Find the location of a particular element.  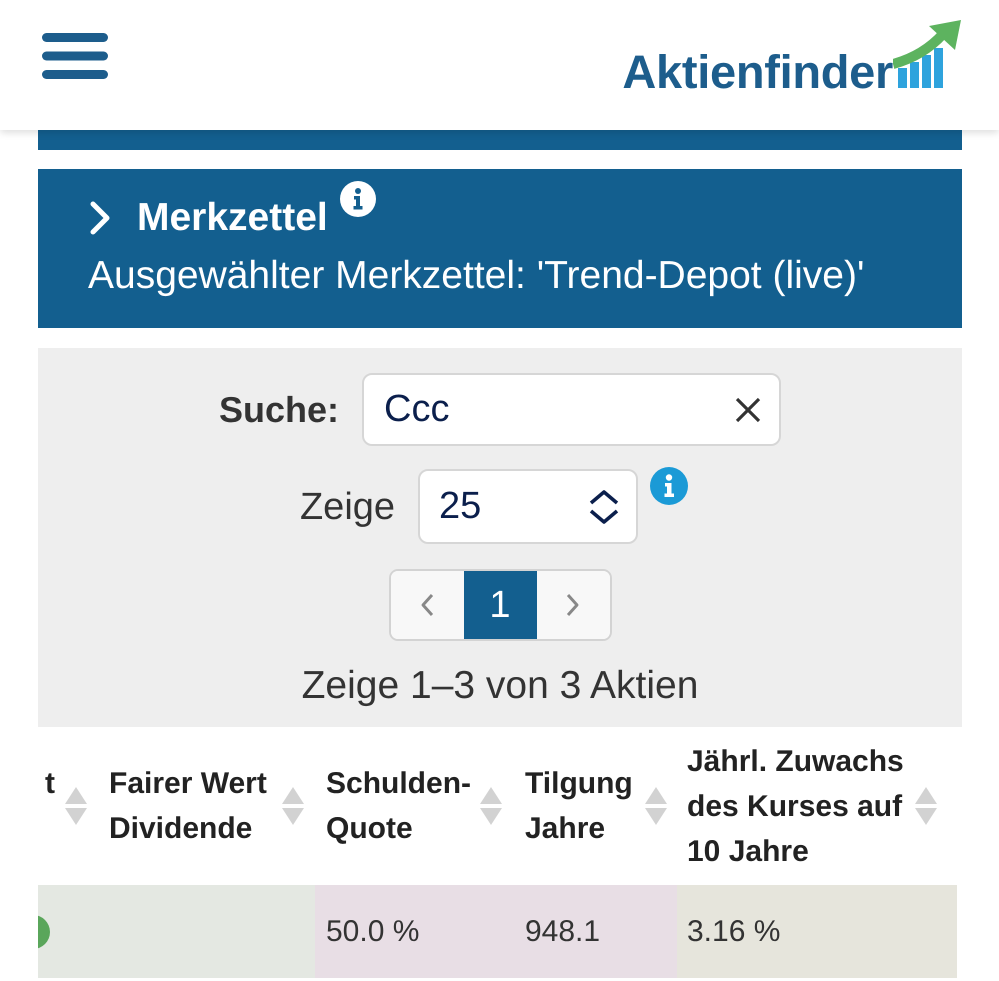

chevron-left-icon is located at coordinates (427, 605).